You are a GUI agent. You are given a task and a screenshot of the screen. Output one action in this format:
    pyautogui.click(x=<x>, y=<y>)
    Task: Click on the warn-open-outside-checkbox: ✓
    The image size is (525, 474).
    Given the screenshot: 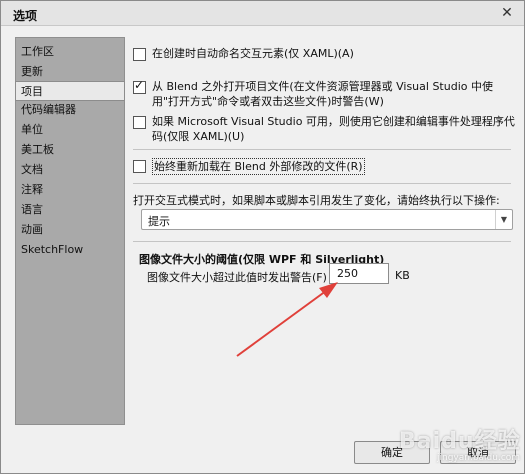 What is the action you would take?
    pyautogui.click(x=139, y=86)
    